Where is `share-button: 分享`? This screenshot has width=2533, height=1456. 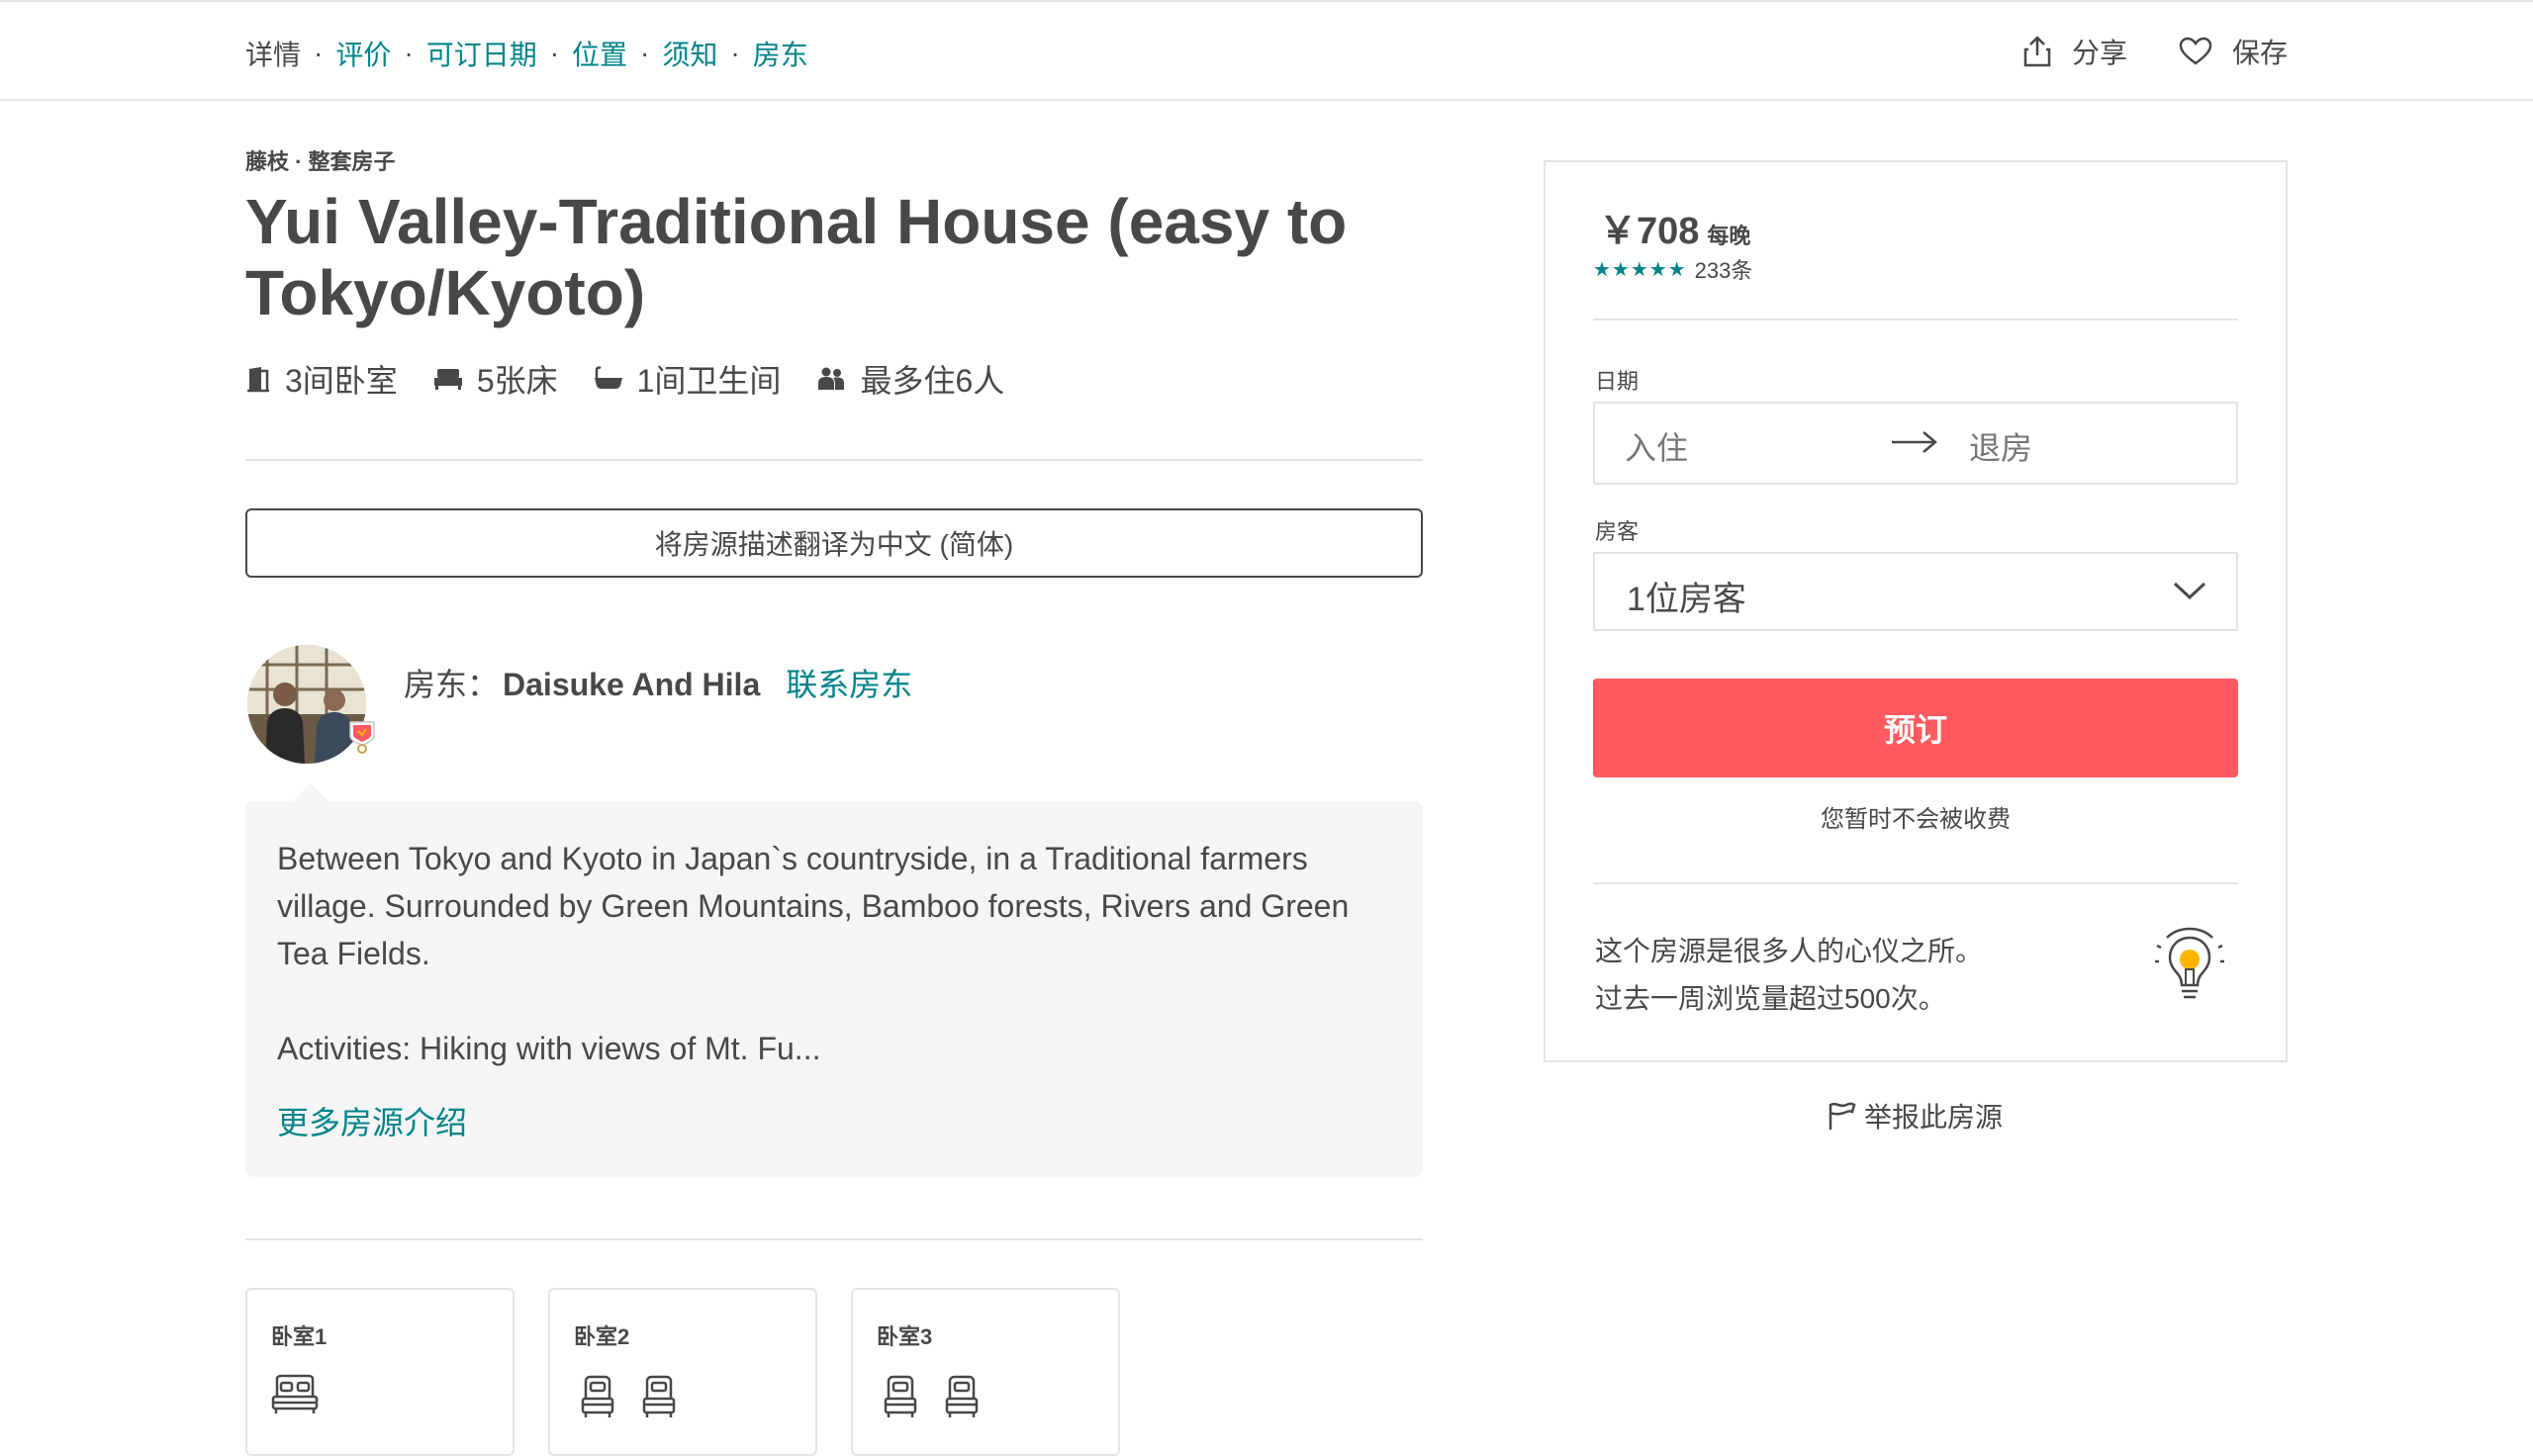
share-button: 分享 is located at coordinates (2074, 51).